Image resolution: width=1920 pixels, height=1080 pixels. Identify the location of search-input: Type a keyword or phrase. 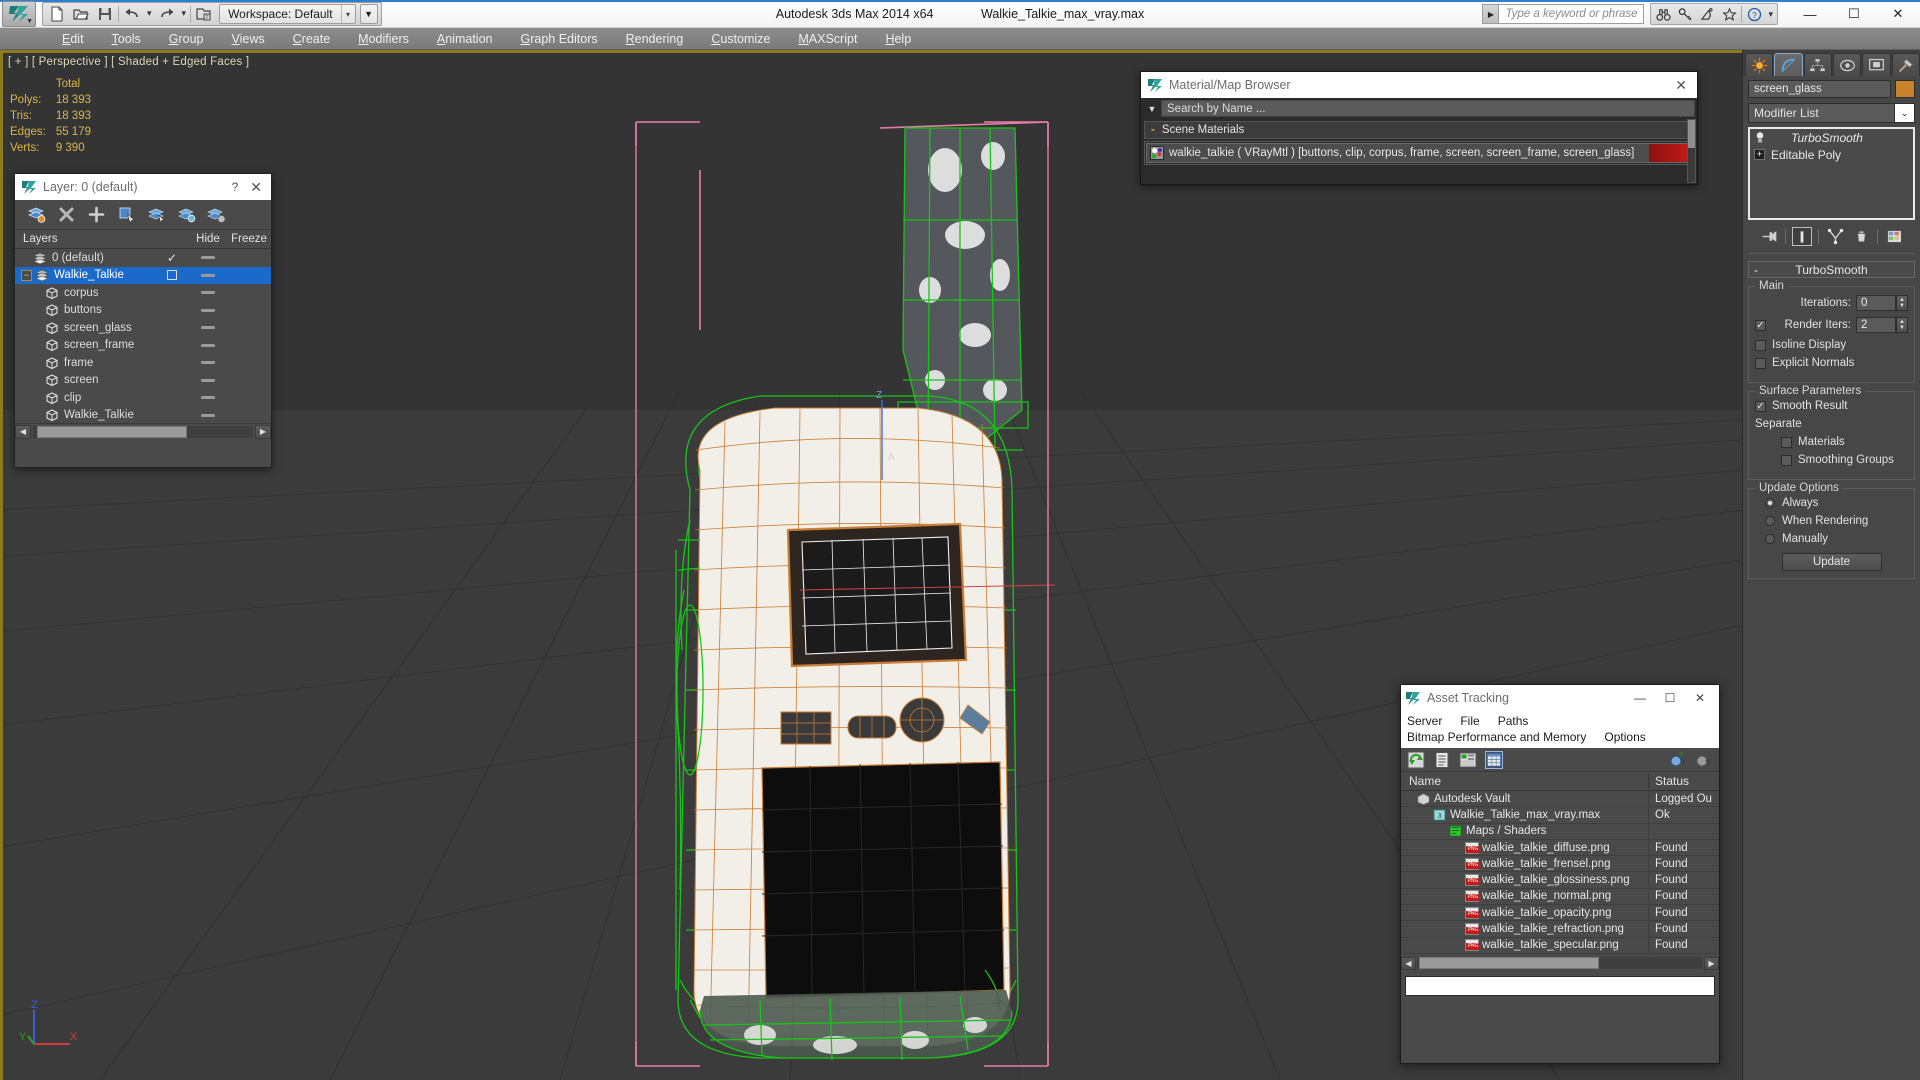
(1568, 14).